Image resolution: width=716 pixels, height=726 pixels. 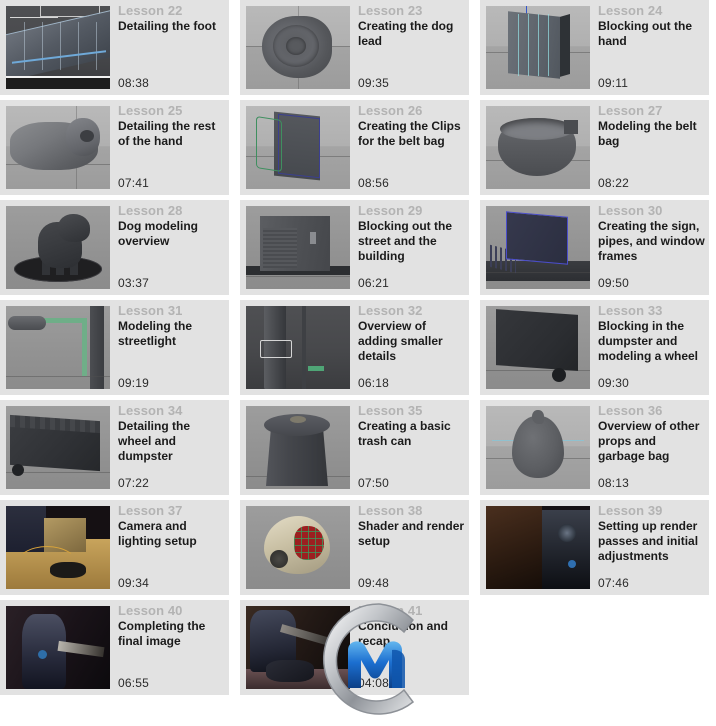 I want to click on hand-detail-thumbnail, so click(x=58, y=147).